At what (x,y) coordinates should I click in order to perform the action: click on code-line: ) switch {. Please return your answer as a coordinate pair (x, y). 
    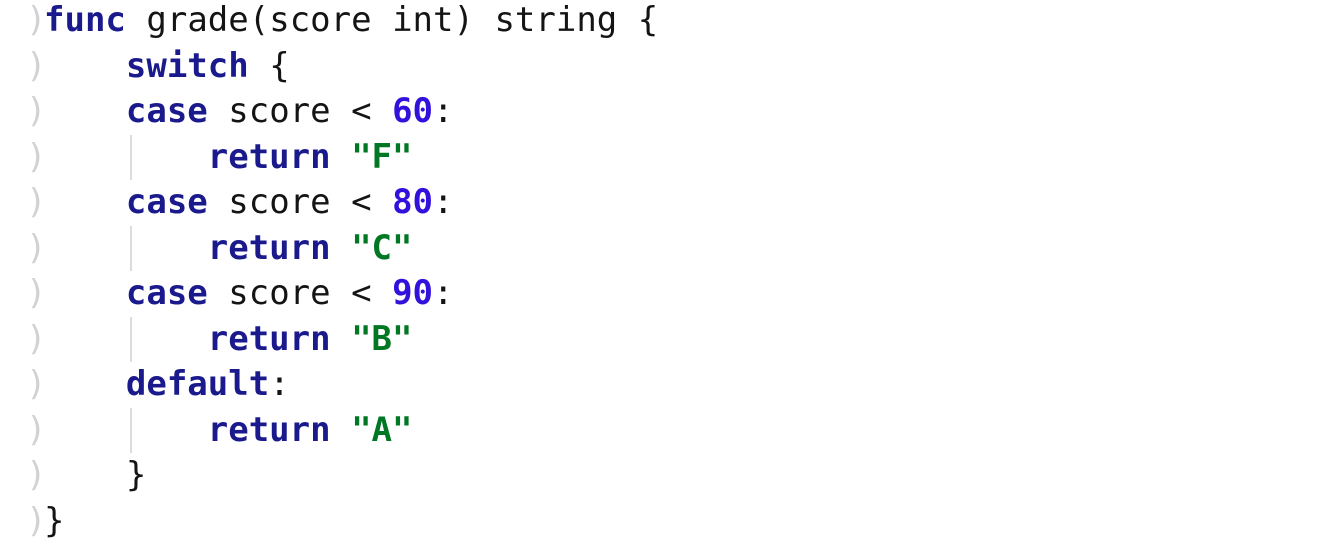
    Looking at the image, I should click on (663, 67).